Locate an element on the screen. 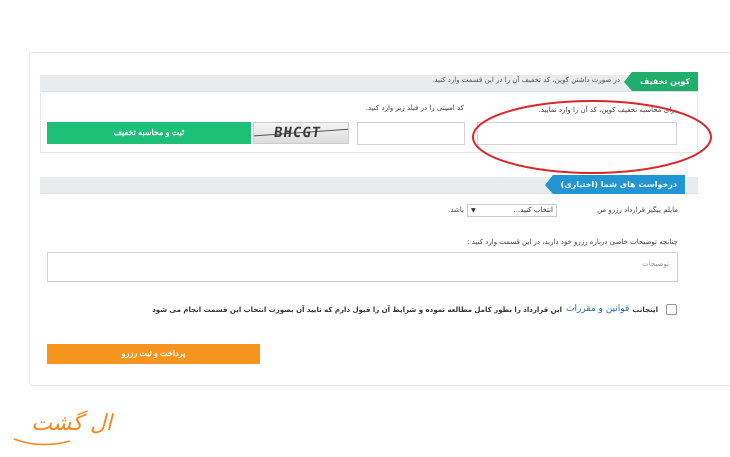 The width and height of the screenshot is (730, 457). security-code-label: کد امنیتی را در فیلد زیر وارد کنید. is located at coordinates (414, 108).